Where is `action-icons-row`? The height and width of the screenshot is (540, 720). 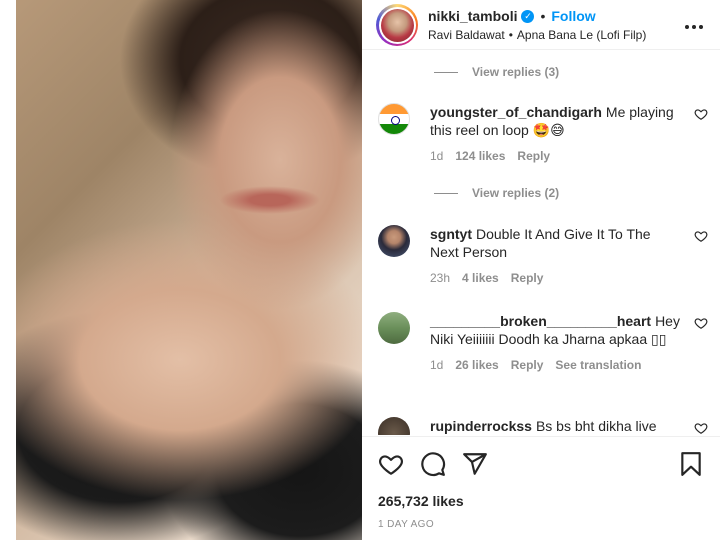 action-icons-row is located at coordinates (433, 464).